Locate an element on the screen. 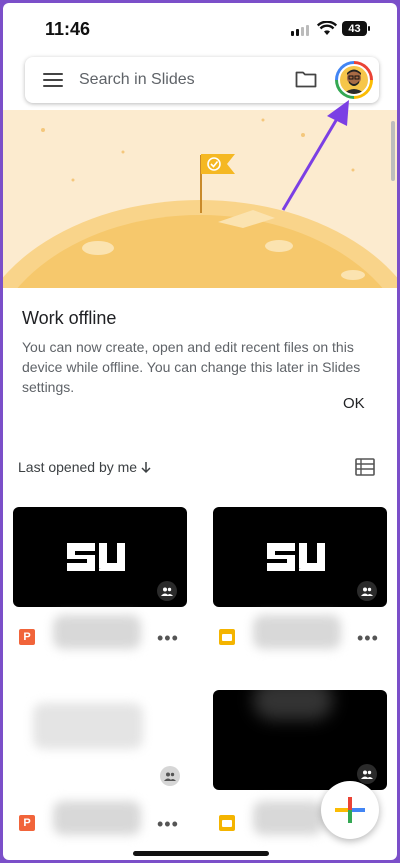  sort-dropdown: Last opened by me is located at coordinates (85, 467).